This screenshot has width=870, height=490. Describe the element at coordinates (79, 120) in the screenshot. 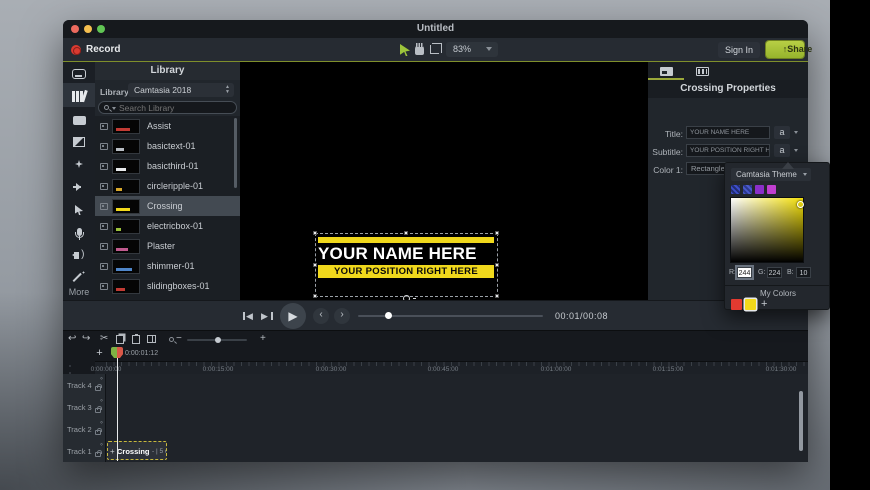

I see `sidebar-item-annotations` at that location.